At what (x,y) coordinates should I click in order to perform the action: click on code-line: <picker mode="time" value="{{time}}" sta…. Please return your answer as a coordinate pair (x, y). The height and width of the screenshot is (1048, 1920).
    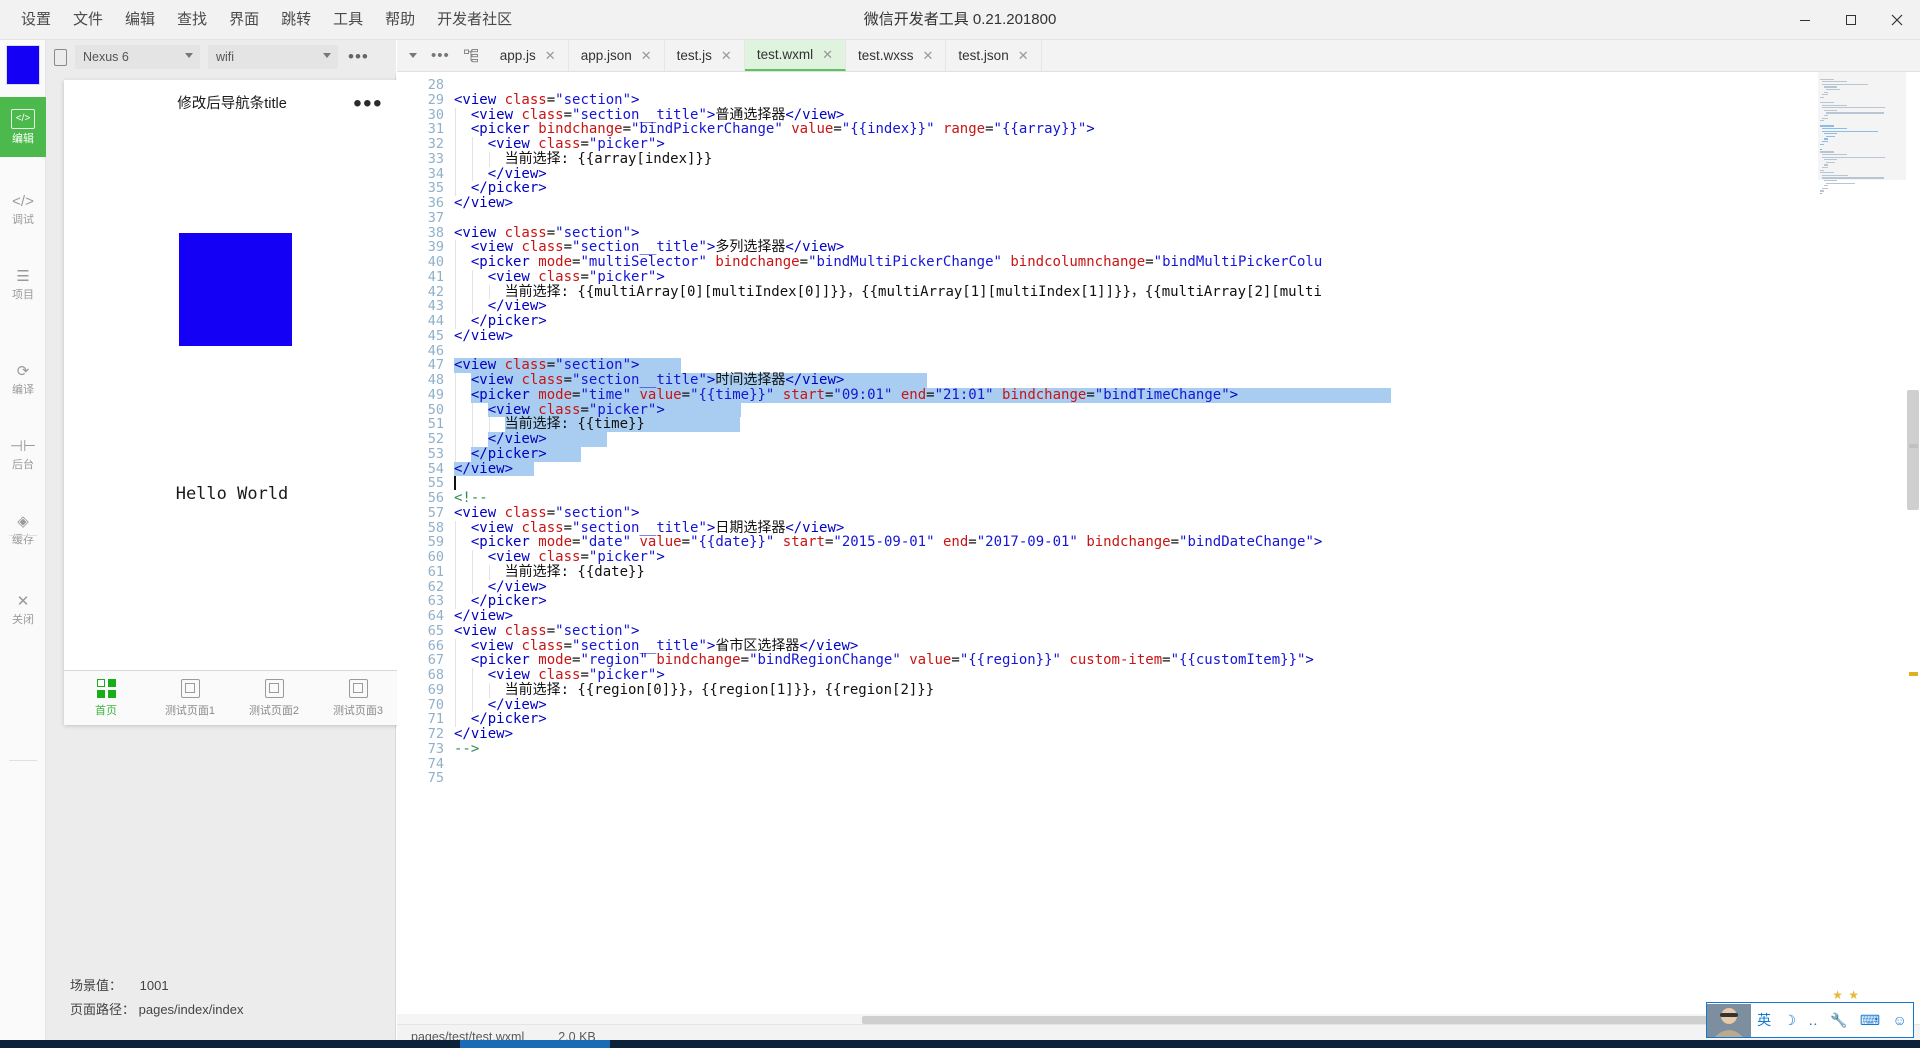
    Looking at the image, I should click on (846, 395).